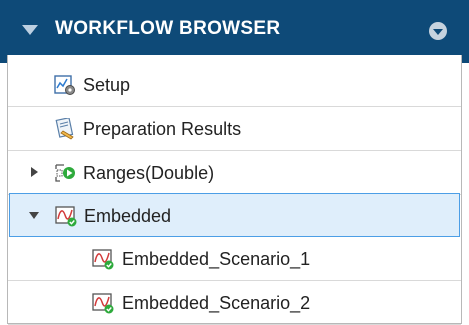 This screenshot has width=469, height=325. What do you see at coordinates (66, 216) in the screenshot?
I see `embedded-icon` at bounding box center [66, 216].